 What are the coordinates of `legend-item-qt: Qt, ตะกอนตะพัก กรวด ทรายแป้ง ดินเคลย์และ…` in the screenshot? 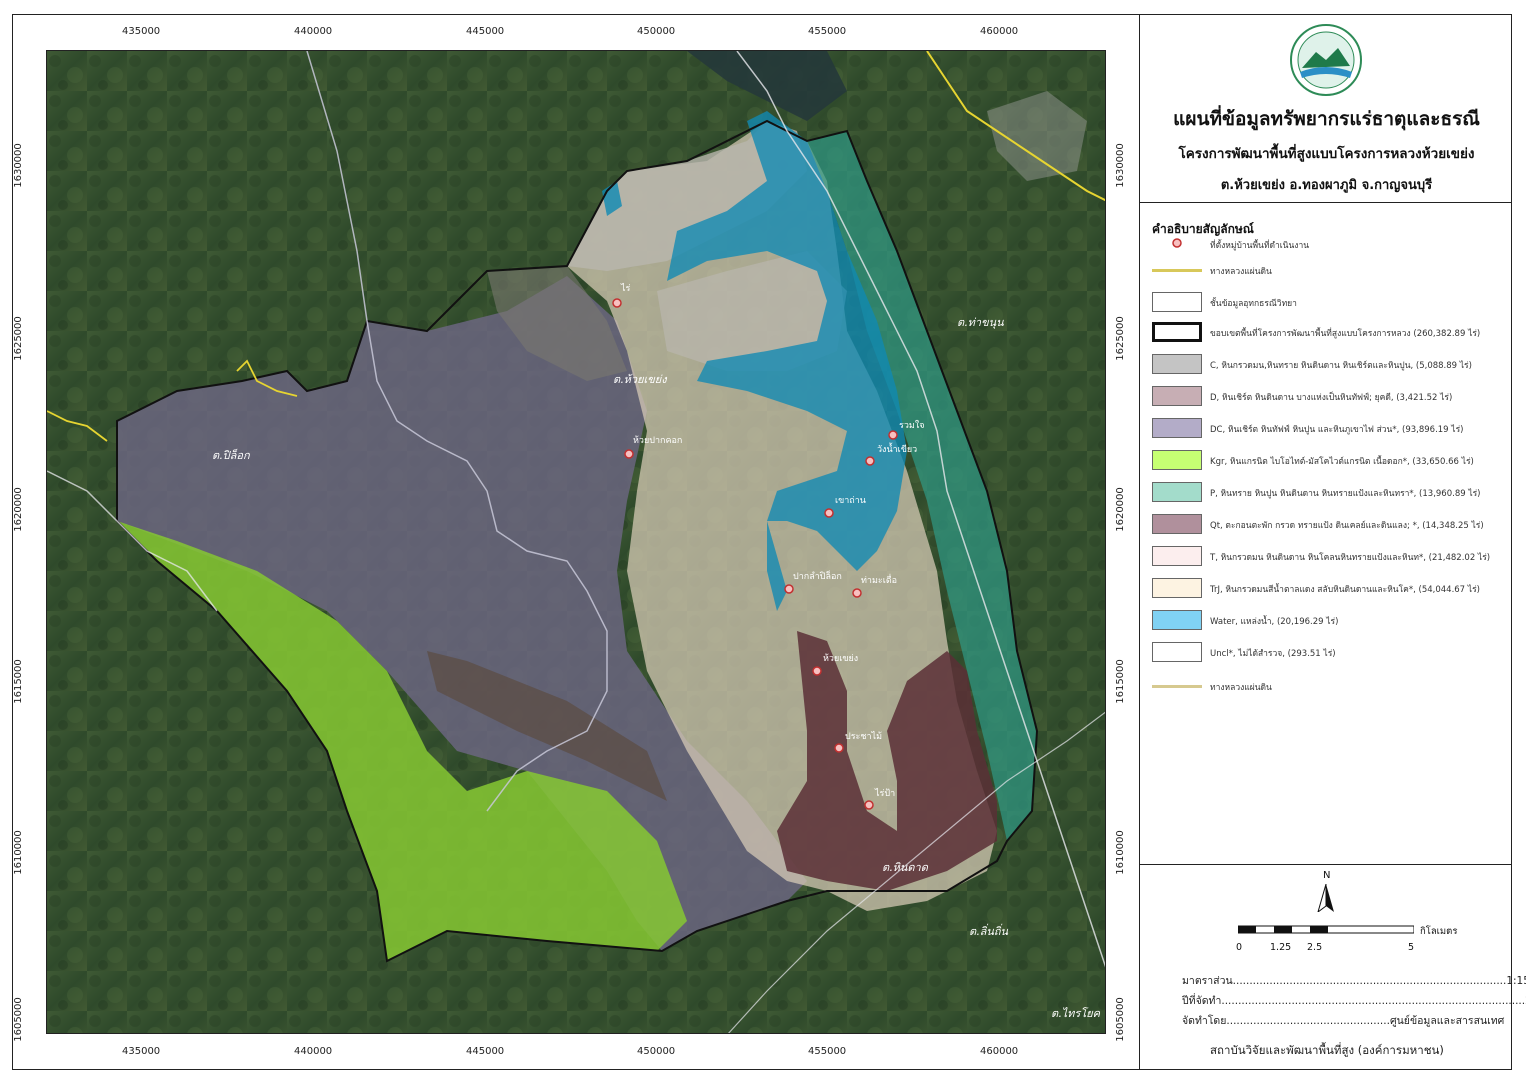 It's located at (1332, 525).